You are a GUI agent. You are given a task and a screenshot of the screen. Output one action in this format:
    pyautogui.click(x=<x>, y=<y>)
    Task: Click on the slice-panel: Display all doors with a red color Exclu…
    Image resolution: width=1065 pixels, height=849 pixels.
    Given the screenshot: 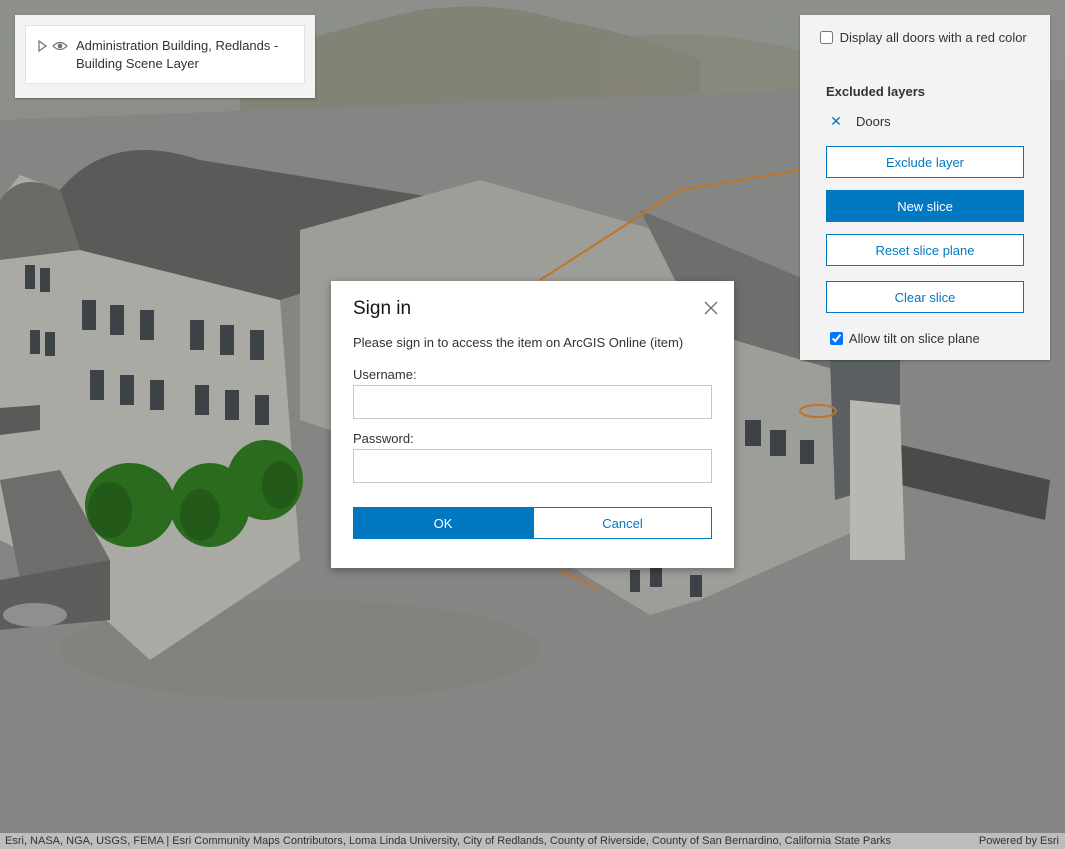 What is the action you would take?
    pyautogui.click(x=925, y=187)
    